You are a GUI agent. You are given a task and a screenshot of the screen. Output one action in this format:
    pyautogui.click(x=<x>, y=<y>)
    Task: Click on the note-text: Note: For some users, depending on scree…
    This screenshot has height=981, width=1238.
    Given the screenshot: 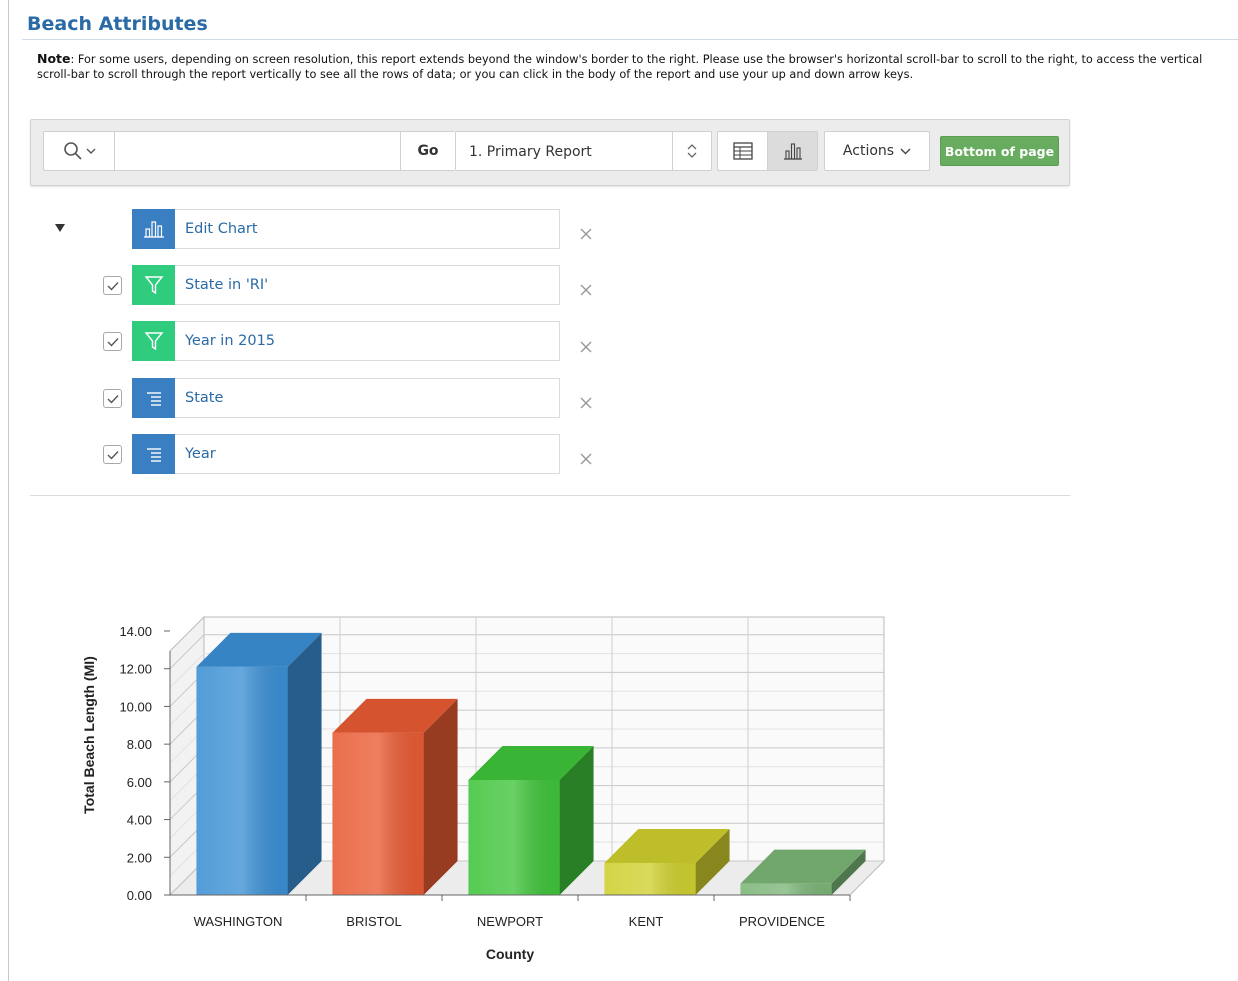 What is the action you would take?
    pyautogui.click(x=629, y=66)
    